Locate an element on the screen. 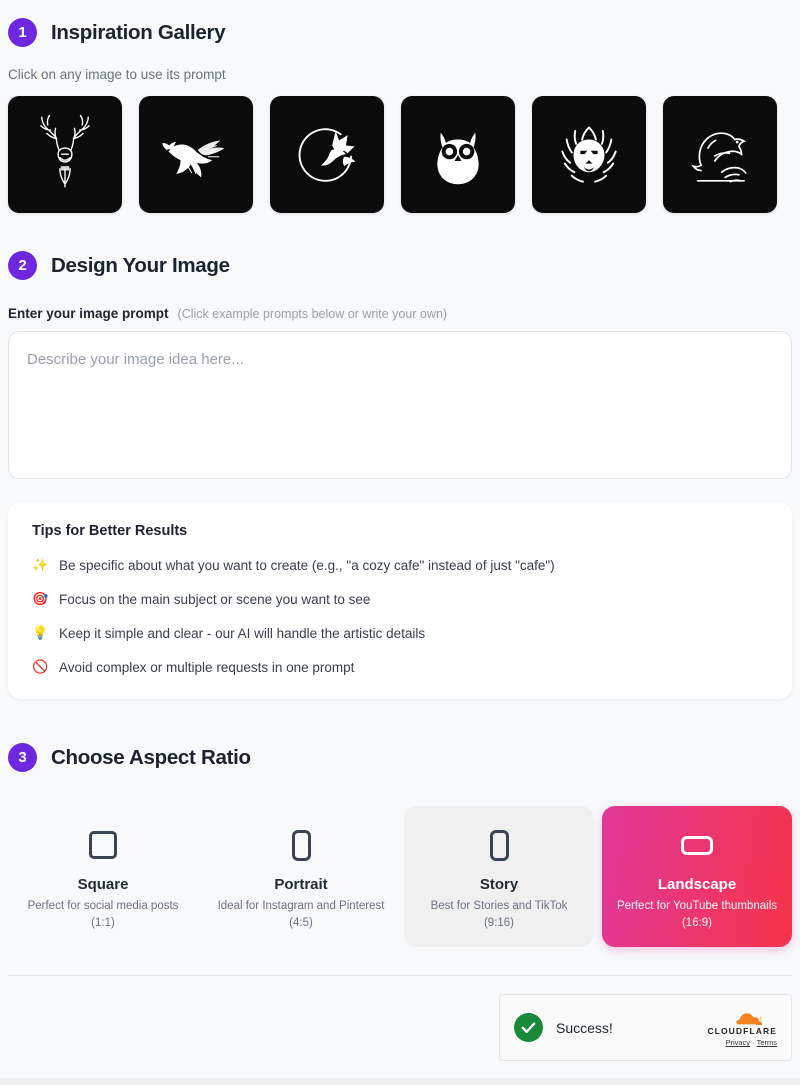 The height and width of the screenshot is (1085, 800). privacy-link: Privacy is located at coordinates (737, 1042).